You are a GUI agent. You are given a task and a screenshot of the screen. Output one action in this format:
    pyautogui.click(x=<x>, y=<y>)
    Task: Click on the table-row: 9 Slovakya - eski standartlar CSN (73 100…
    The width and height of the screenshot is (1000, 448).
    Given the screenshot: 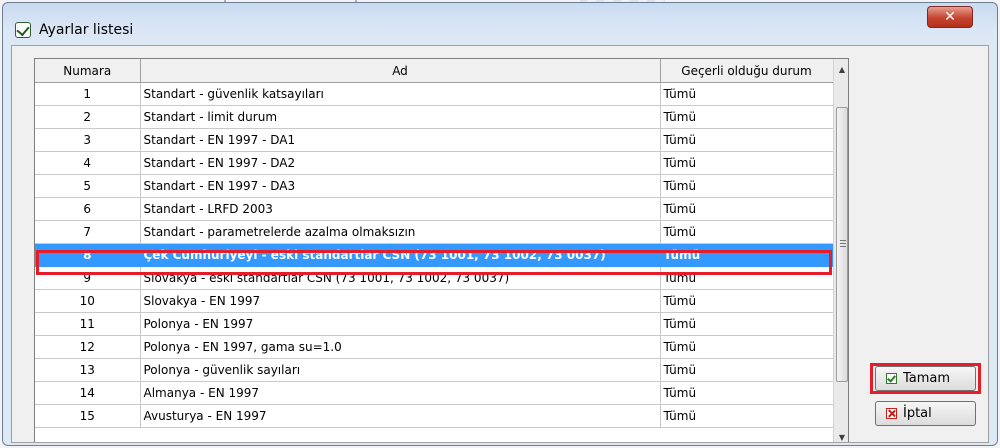 What is the action you would take?
    pyautogui.click(x=434, y=278)
    